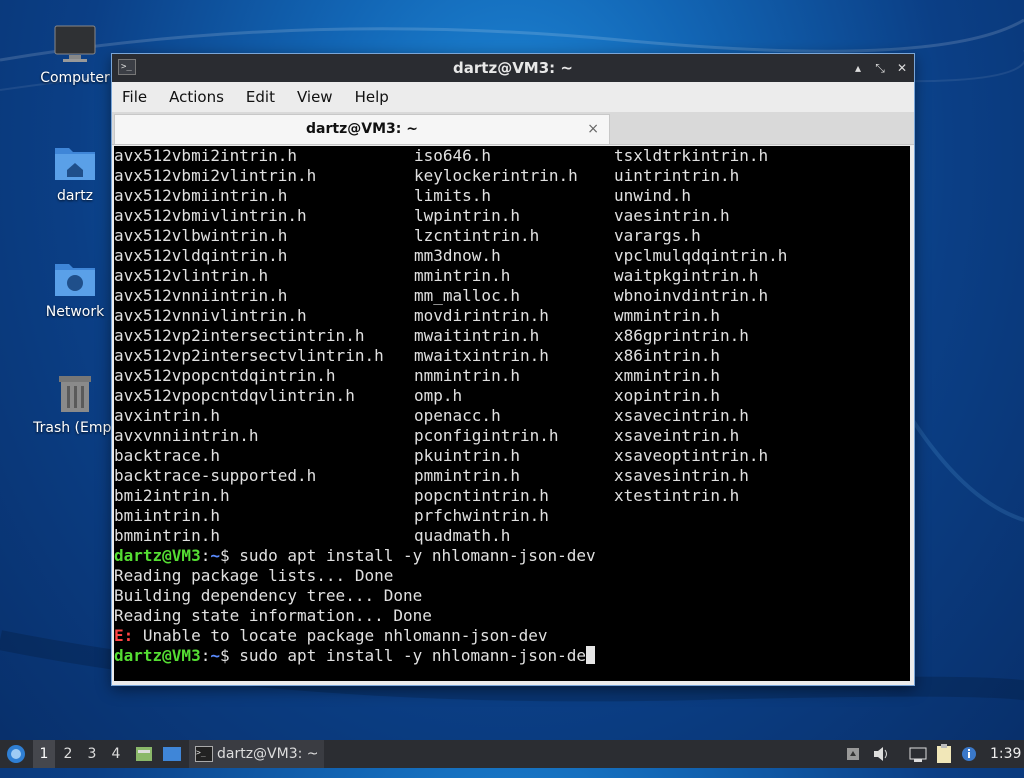  What do you see at coordinates (686, 275) in the screenshot?
I see `file-entry: waitpkgintrin.h` at bounding box center [686, 275].